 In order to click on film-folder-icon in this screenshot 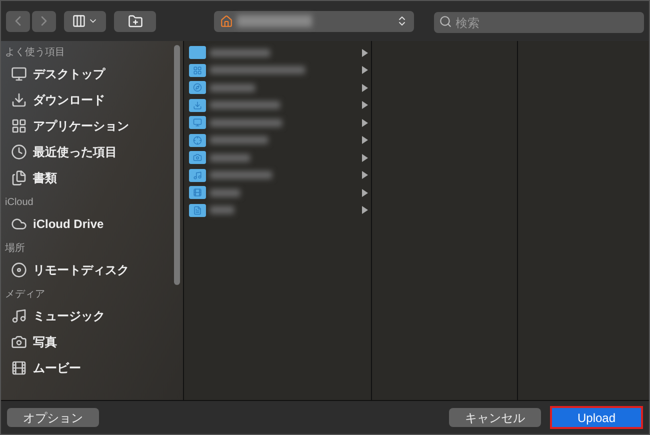, I will do `click(197, 193)`.